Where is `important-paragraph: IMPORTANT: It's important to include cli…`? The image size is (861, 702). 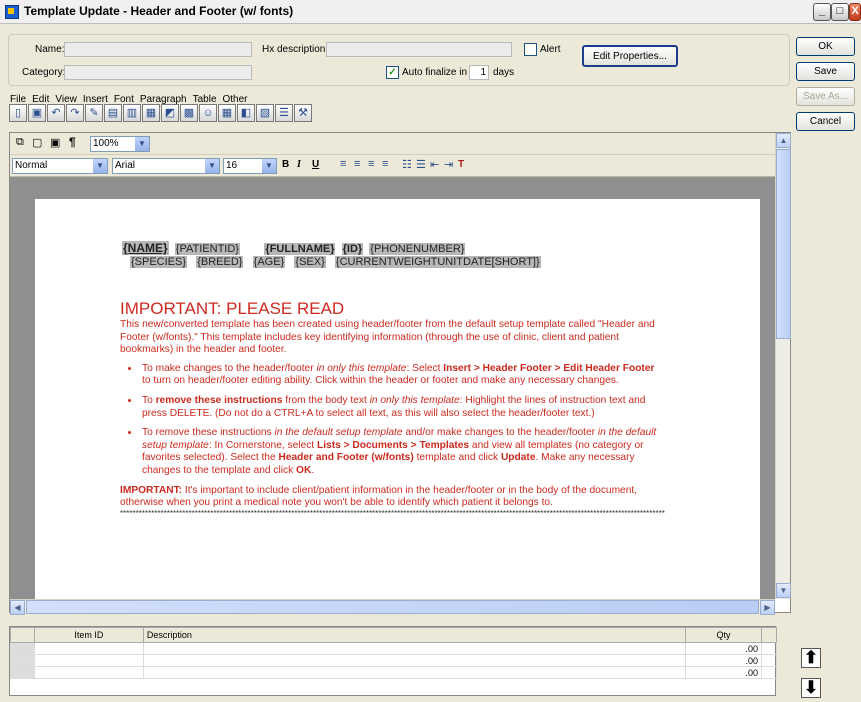
important-paragraph: IMPORTANT: It's important to include cli… is located at coordinates (379, 496).